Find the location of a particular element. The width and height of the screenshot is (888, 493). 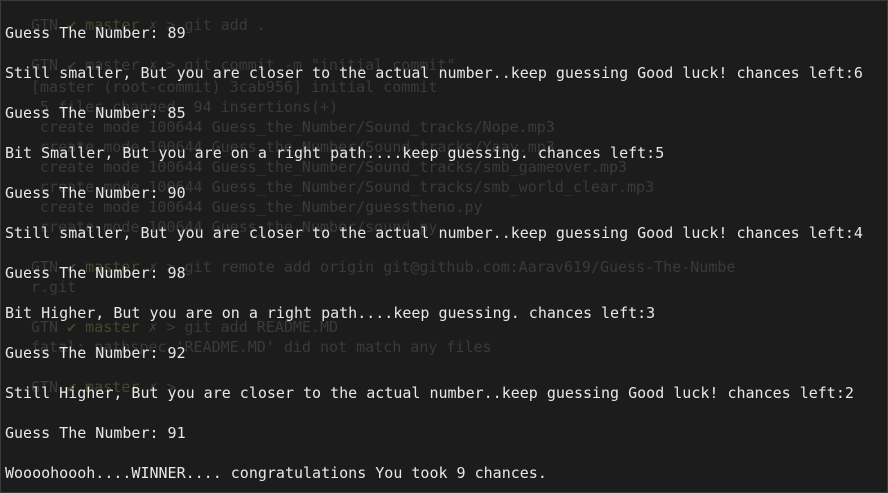

guess-prompt-line: Guess The Number: 92 is located at coordinates (95, 353).